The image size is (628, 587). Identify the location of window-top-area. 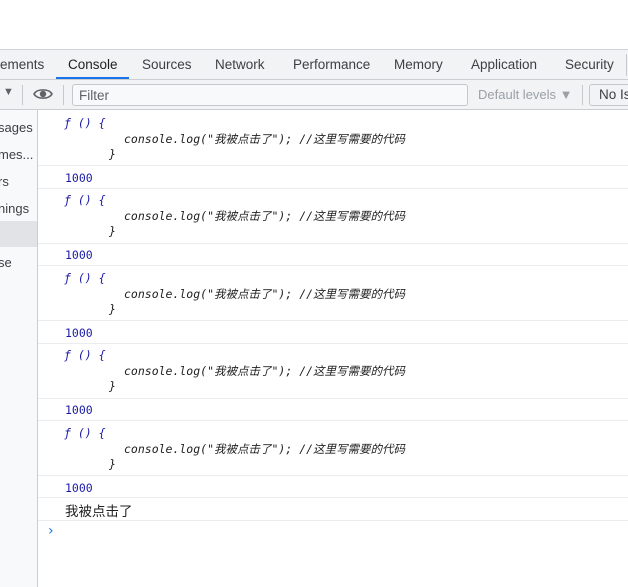
(314, 24).